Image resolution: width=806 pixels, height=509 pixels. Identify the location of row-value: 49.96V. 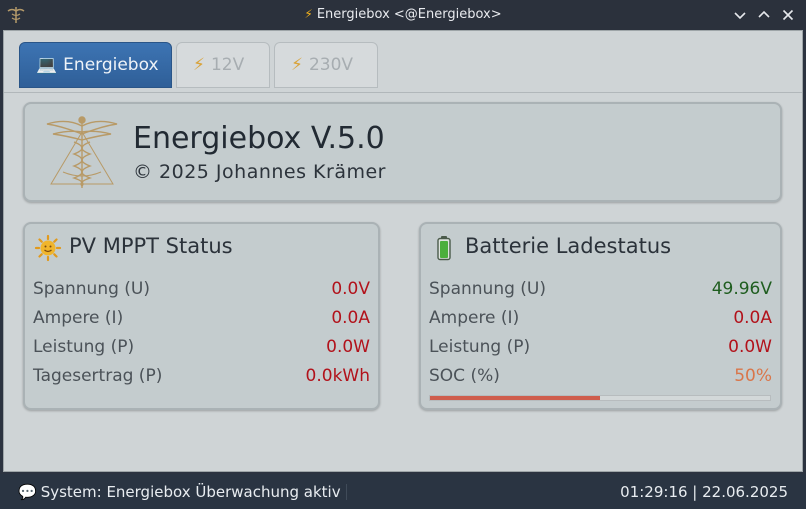
(741, 289).